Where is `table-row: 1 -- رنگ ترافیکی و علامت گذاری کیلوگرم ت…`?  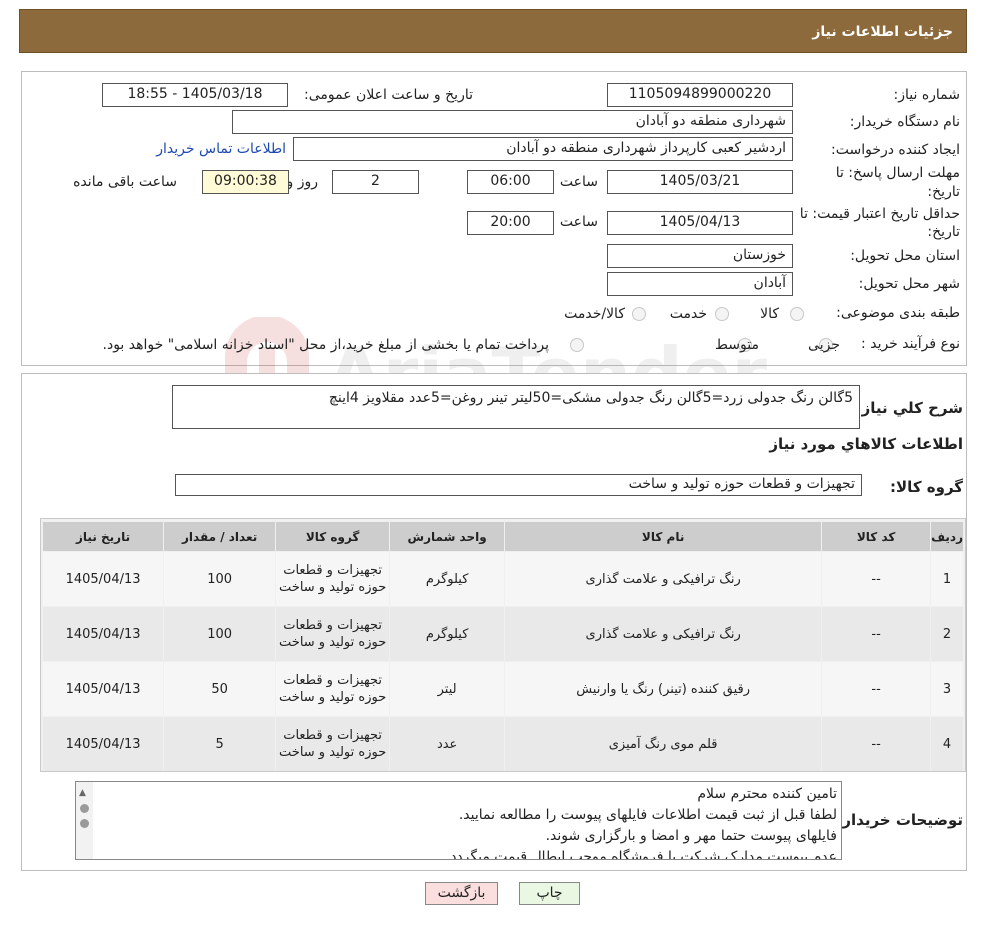
table-row: 1 -- رنگ ترافیکی و علامت گذاری کیلوگرم ت… is located at coordinates (503, 579).